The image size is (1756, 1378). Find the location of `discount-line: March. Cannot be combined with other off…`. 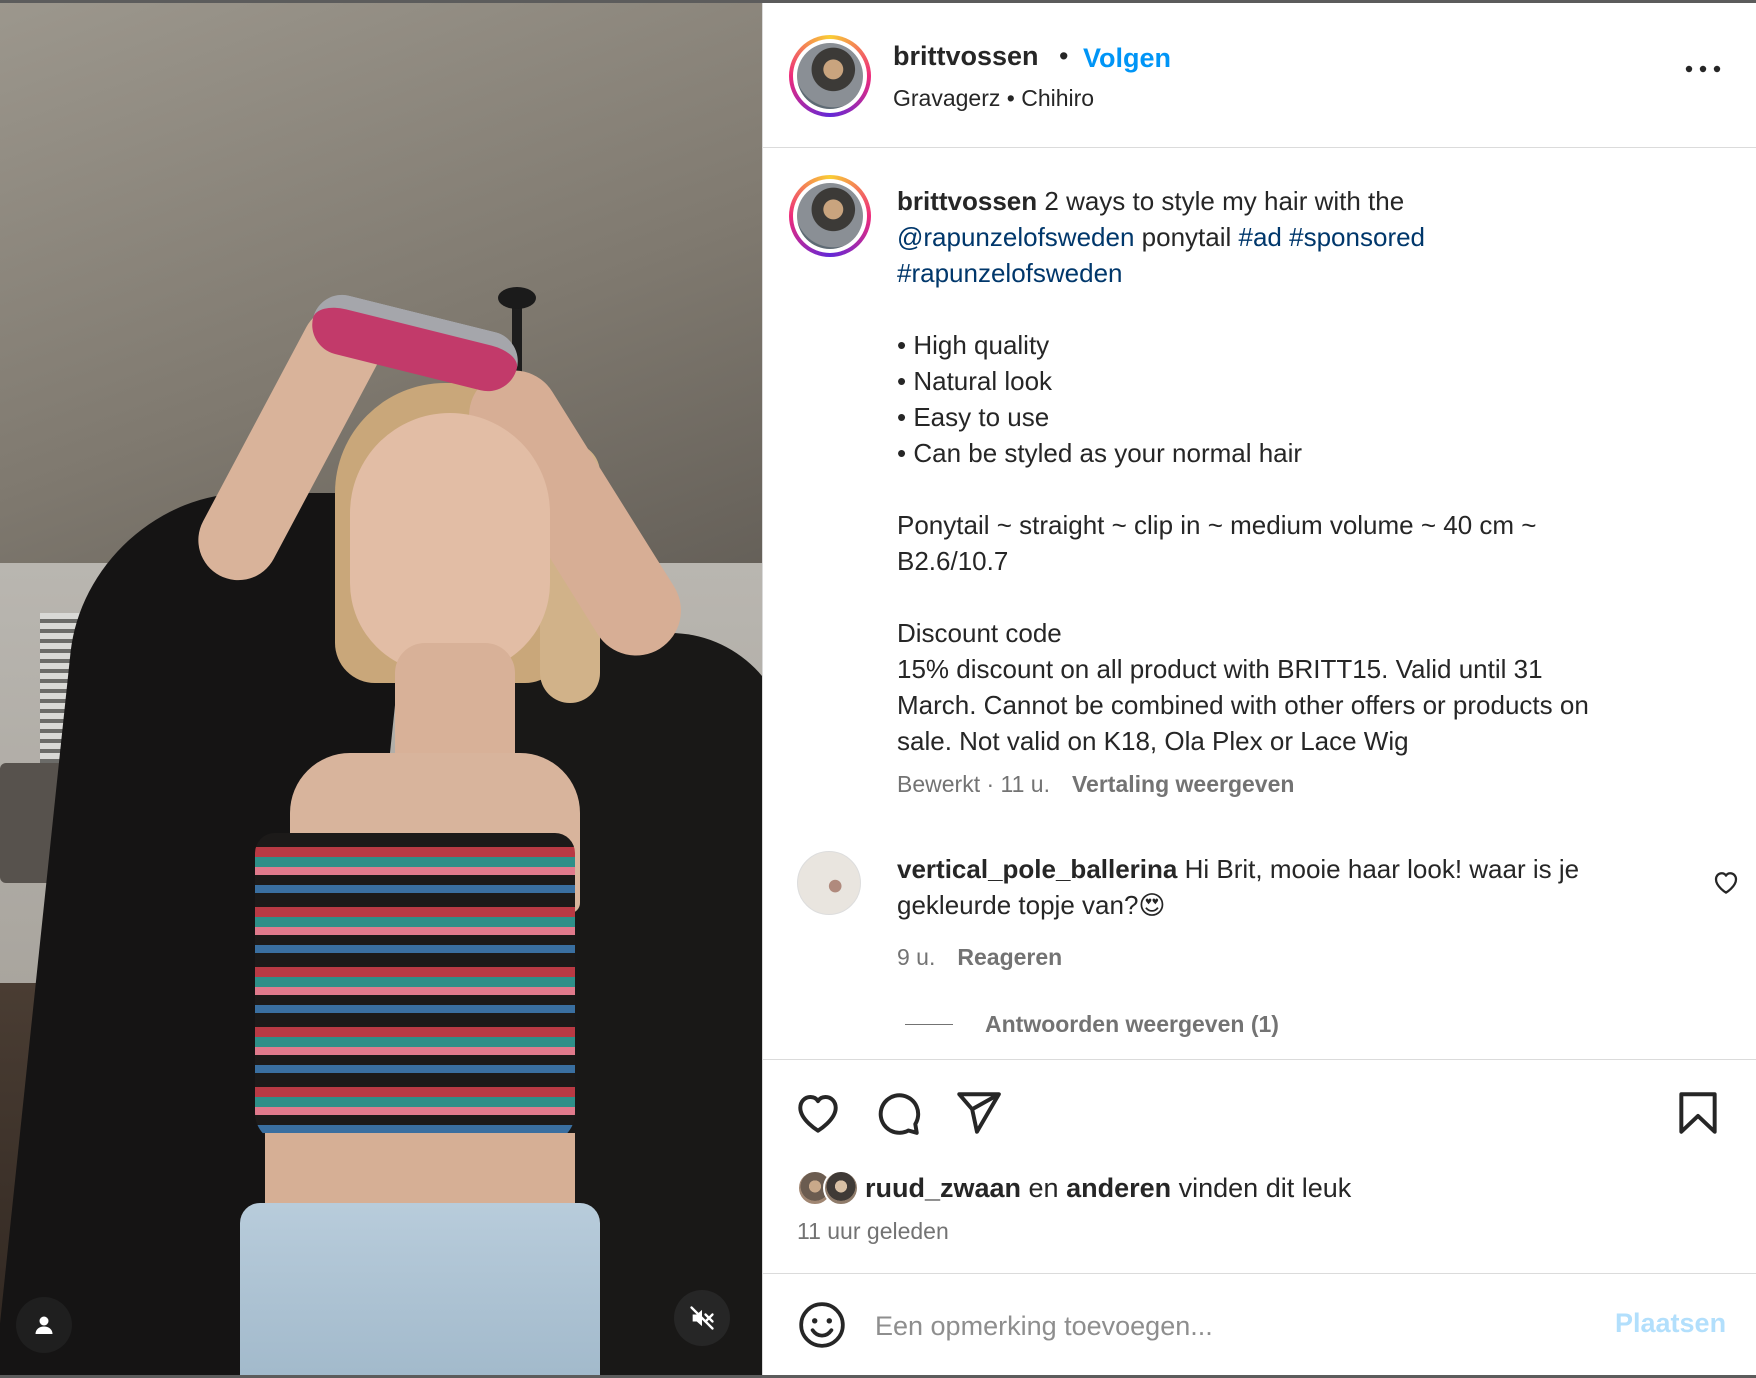

discount-line: March. Cannot be combined with other off… is located at coordinates (1243, 705).